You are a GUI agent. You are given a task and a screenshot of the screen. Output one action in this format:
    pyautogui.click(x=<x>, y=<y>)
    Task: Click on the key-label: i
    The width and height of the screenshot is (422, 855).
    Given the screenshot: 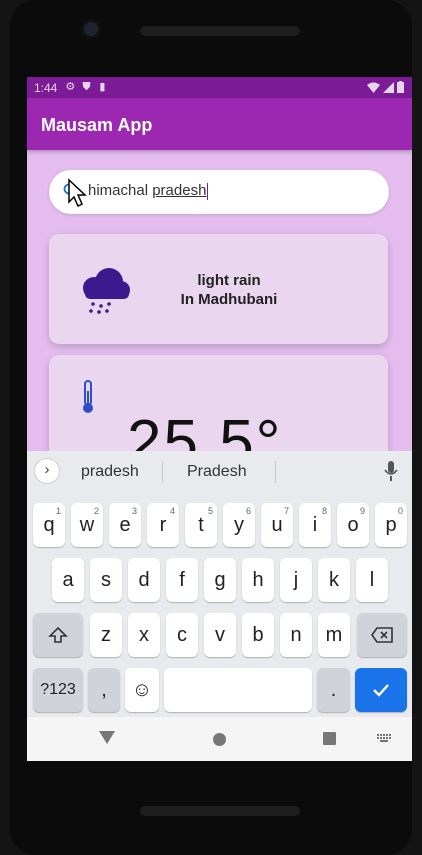 What is the action you would take?
    pyautogui.click(x=315, y=525)
    